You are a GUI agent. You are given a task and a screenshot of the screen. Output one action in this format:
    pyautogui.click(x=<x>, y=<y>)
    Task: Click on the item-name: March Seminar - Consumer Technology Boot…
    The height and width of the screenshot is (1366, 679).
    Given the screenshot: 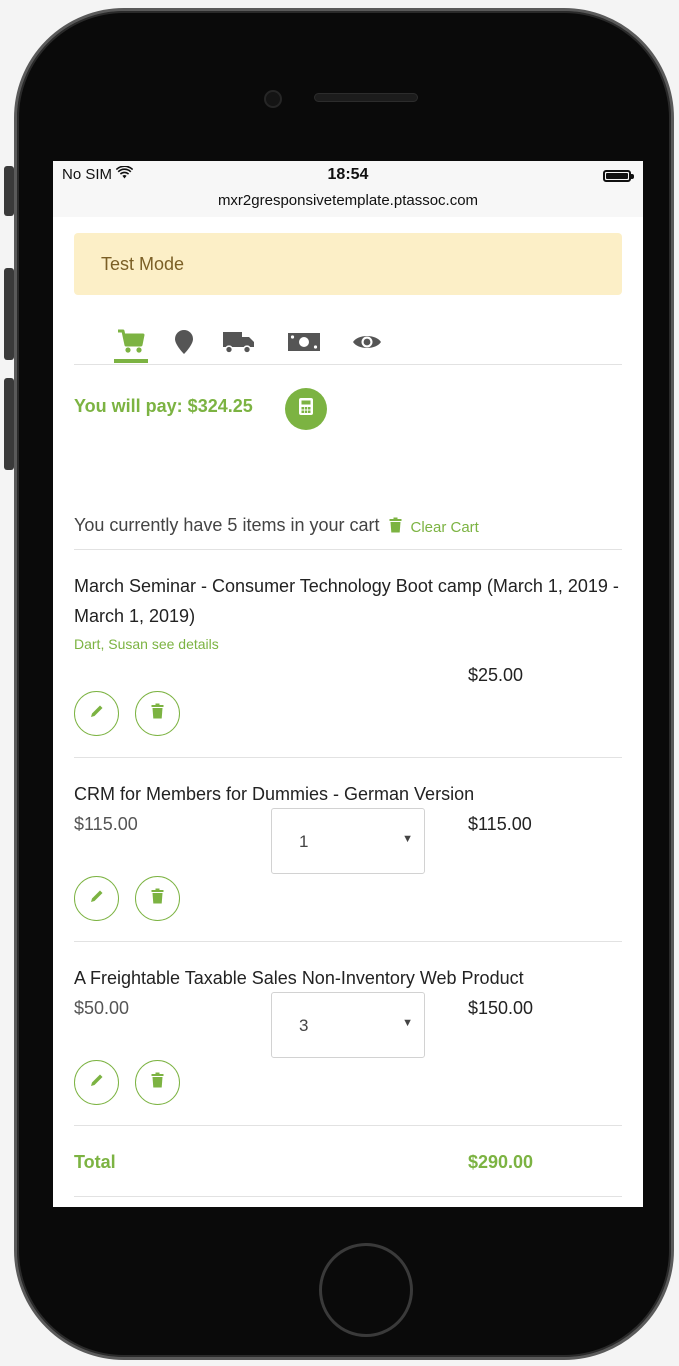 What is the action you would take?
    pyautogui.click(x=346, y=601)
    